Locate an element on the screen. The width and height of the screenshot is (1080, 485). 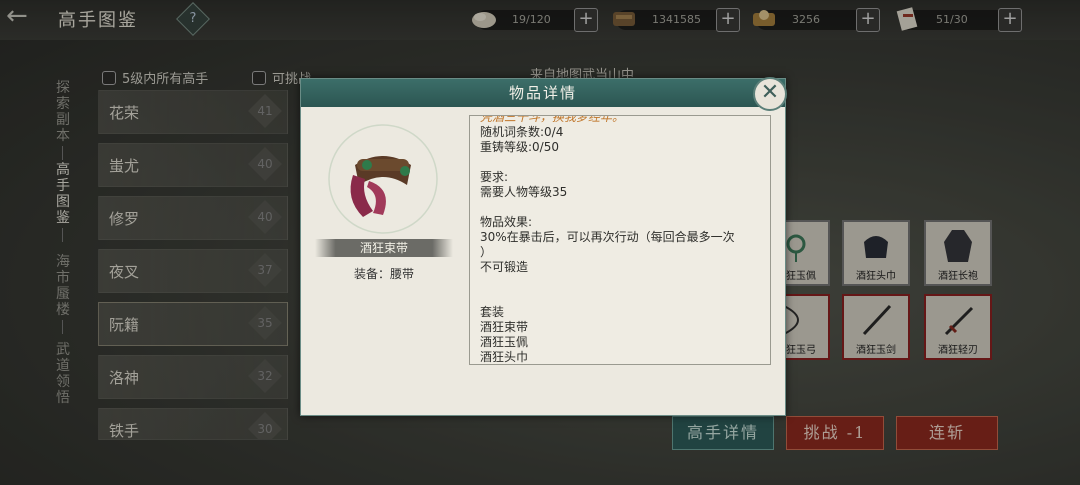
effect-text: 30%在暴击后，可以再次行动（每回合最多一次 is located at coordinates (607, 237).